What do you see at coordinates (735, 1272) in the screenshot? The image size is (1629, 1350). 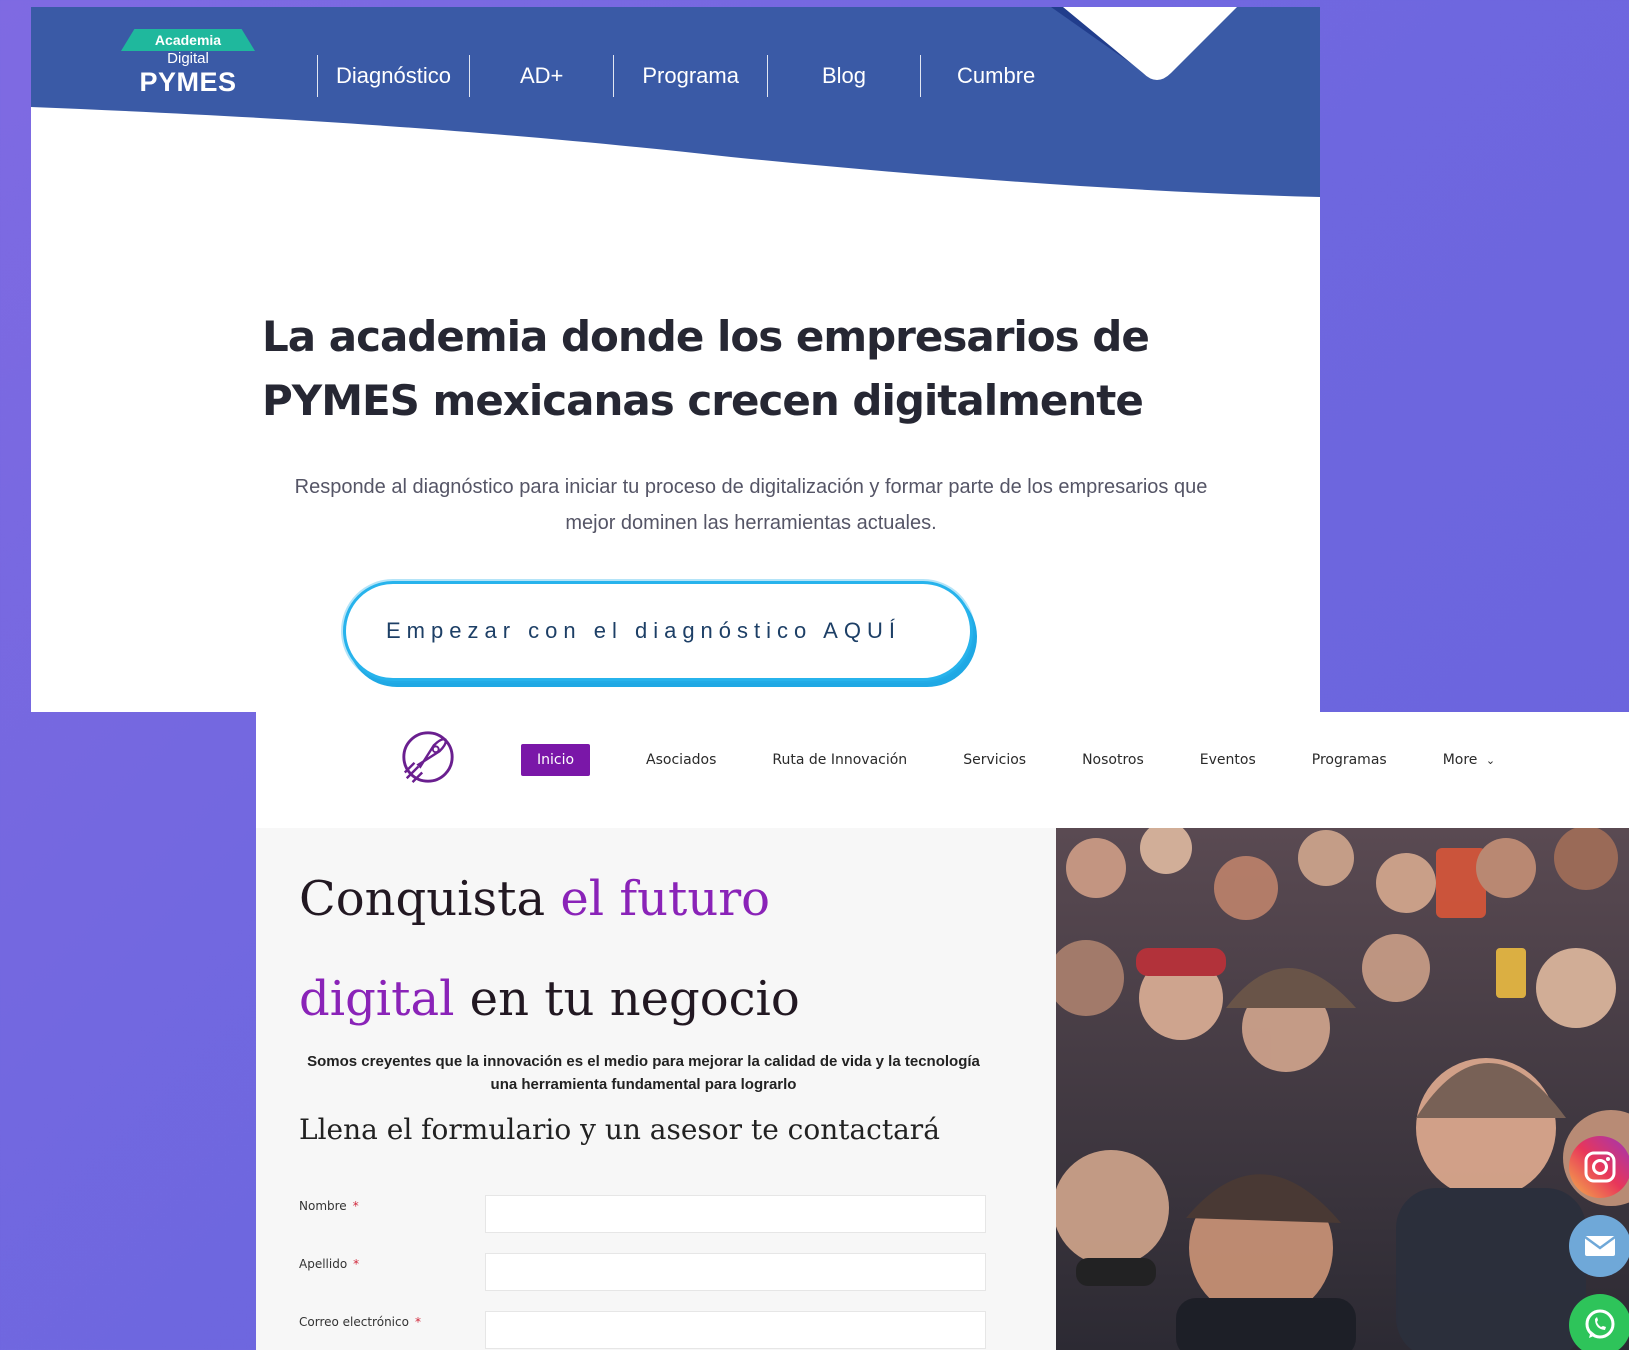 I see `apellido-field` at bounding box center [735, 1272].